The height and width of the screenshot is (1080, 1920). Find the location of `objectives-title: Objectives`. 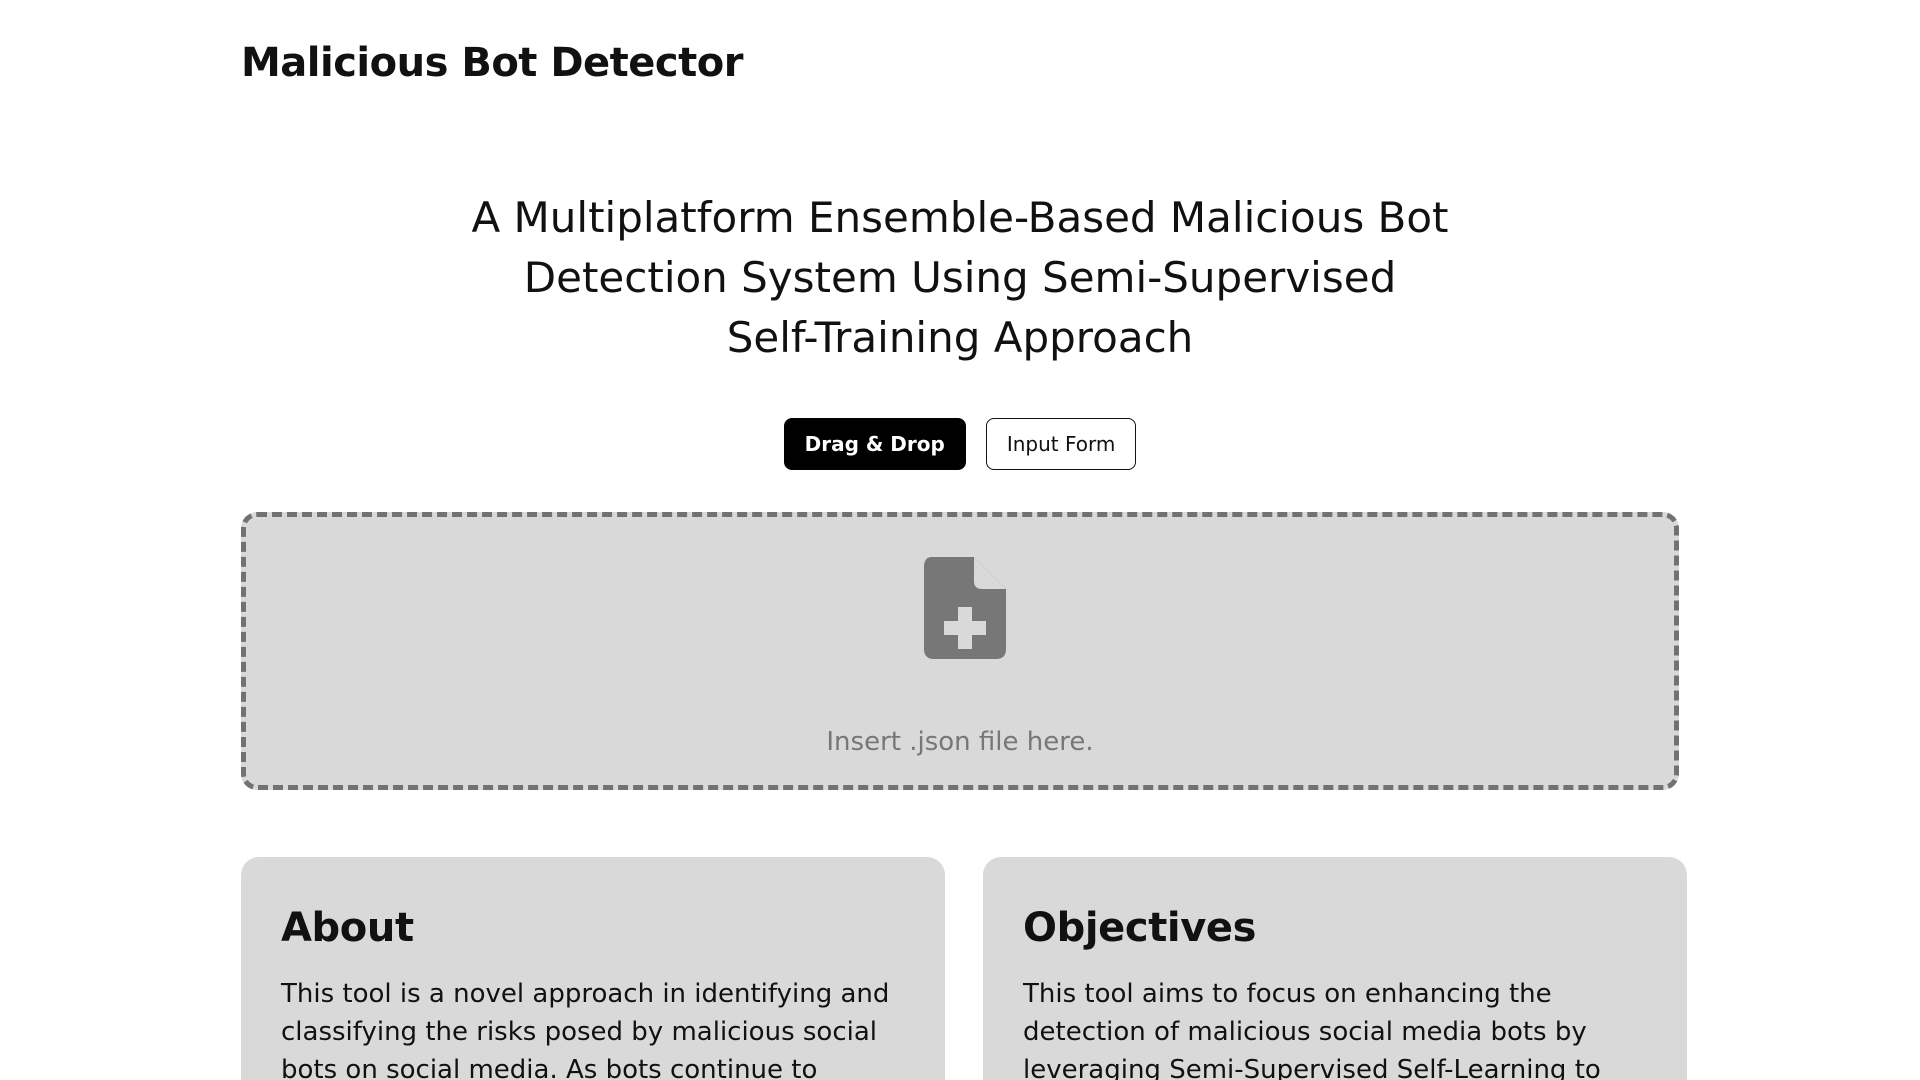

objectives-title: Objectives is located at coordinates (1140, 928).